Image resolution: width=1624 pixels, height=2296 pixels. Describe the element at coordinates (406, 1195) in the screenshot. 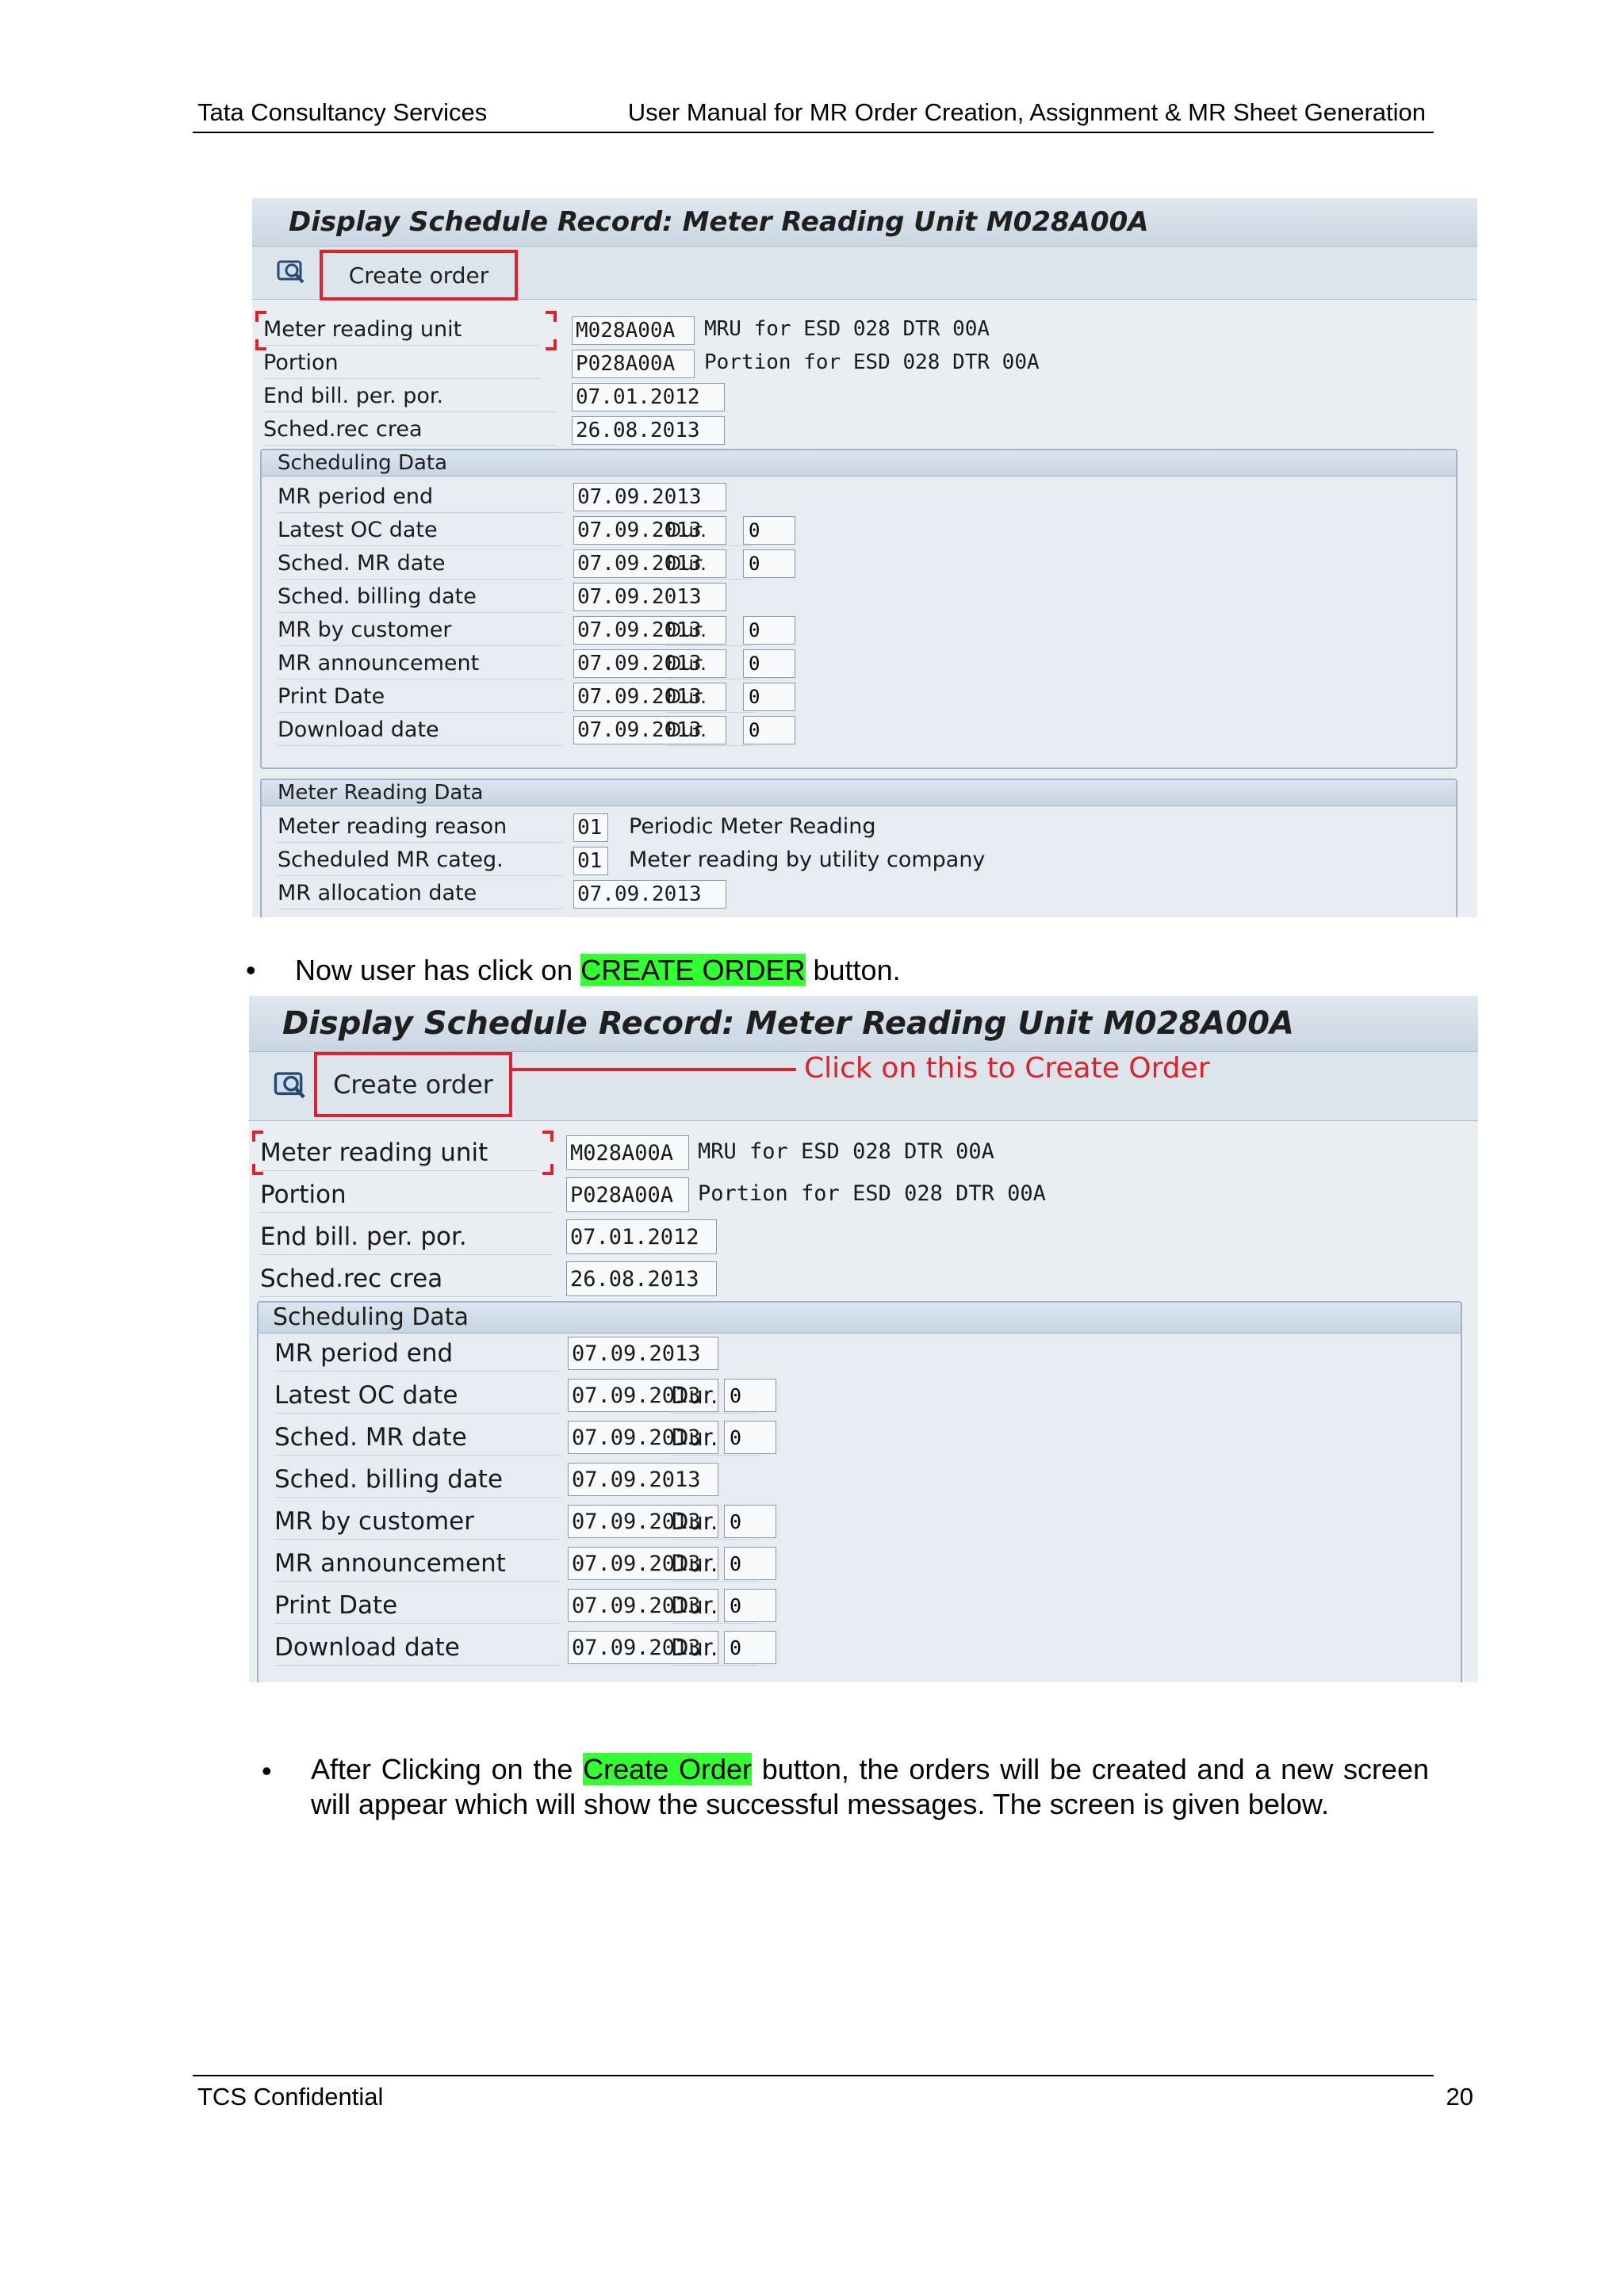

I see `portion-label: Portion` at that location.